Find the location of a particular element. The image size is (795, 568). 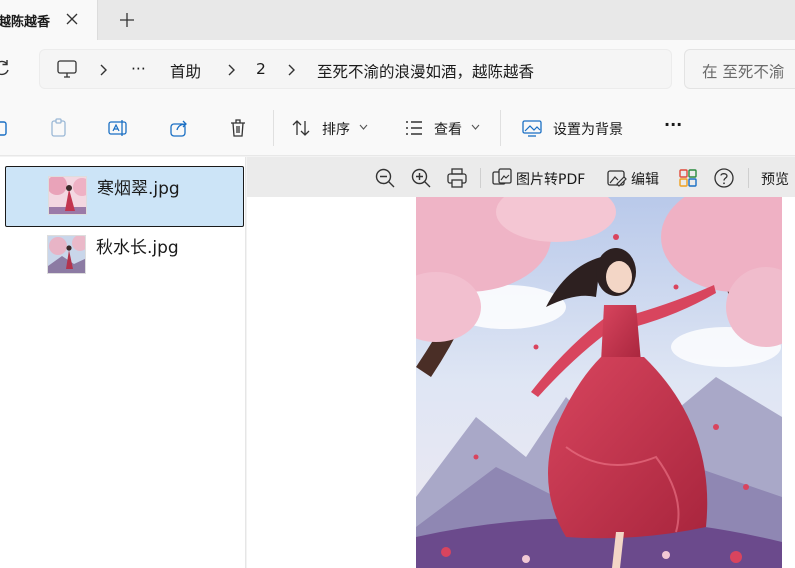

computer-icon is located at coordinates (67, 69).